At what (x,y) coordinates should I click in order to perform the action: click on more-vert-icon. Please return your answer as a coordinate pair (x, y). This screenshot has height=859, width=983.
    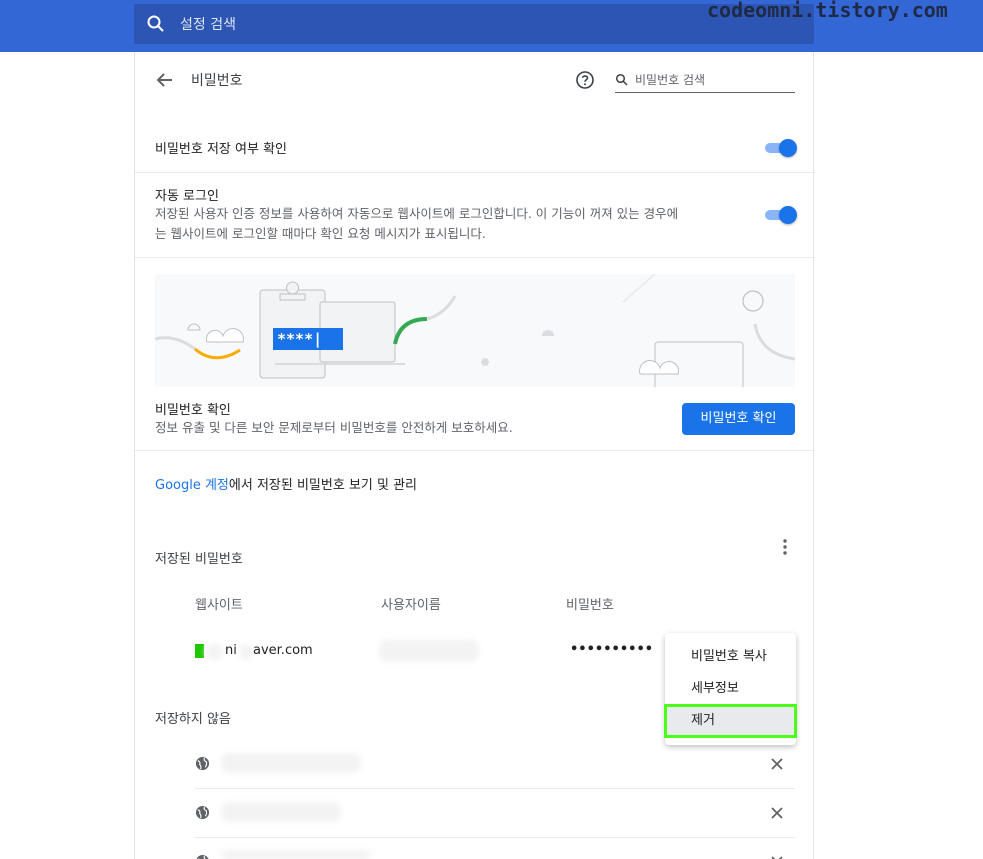
    Looking at the image, I should click on (785, 547).